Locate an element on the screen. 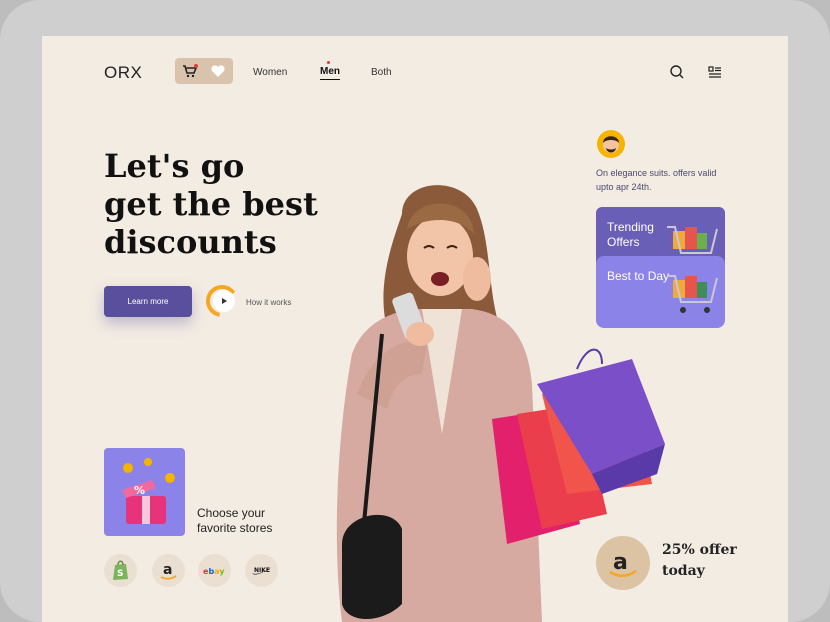 The image size is (830, 622). amazon-offer-badge: a is located at coordinates (623, 563).